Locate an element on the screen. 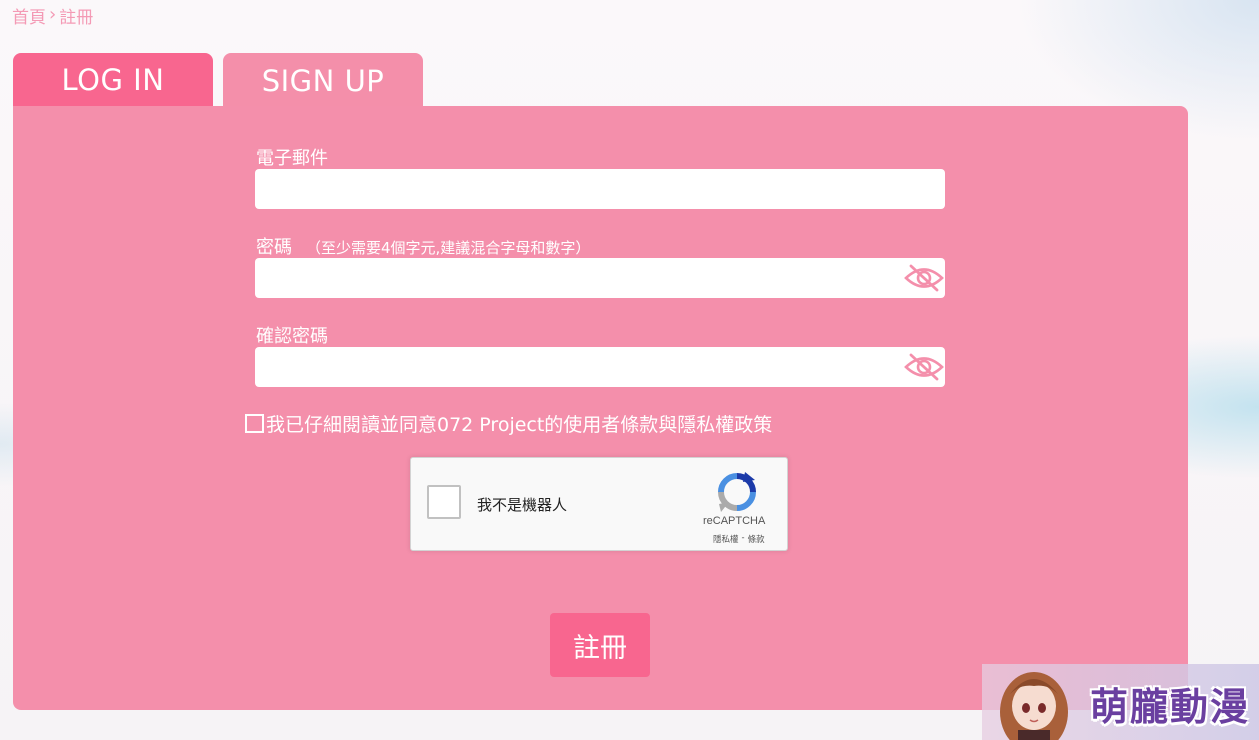 Image resolution: width=1259 pixels, height=740 pixels. email-field is located at coordinates (600, 189).